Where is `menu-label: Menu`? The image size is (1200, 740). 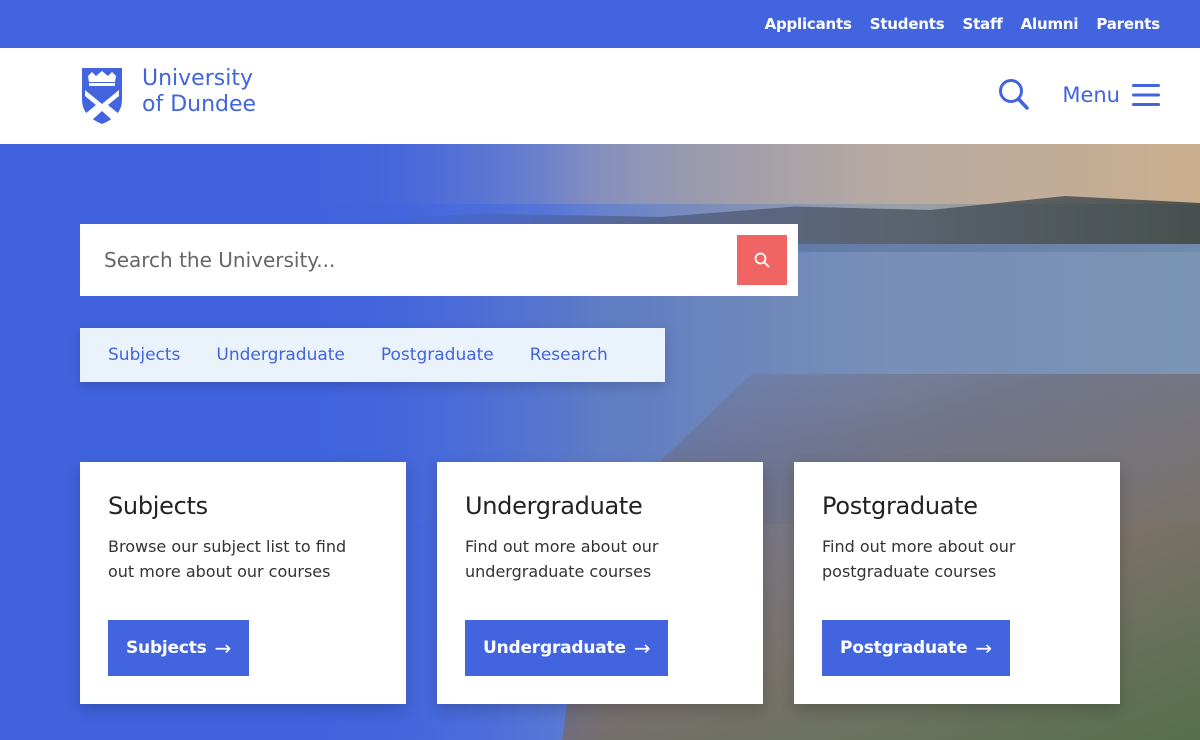 menu-label: Menu is located at coordinates (1091, 95).